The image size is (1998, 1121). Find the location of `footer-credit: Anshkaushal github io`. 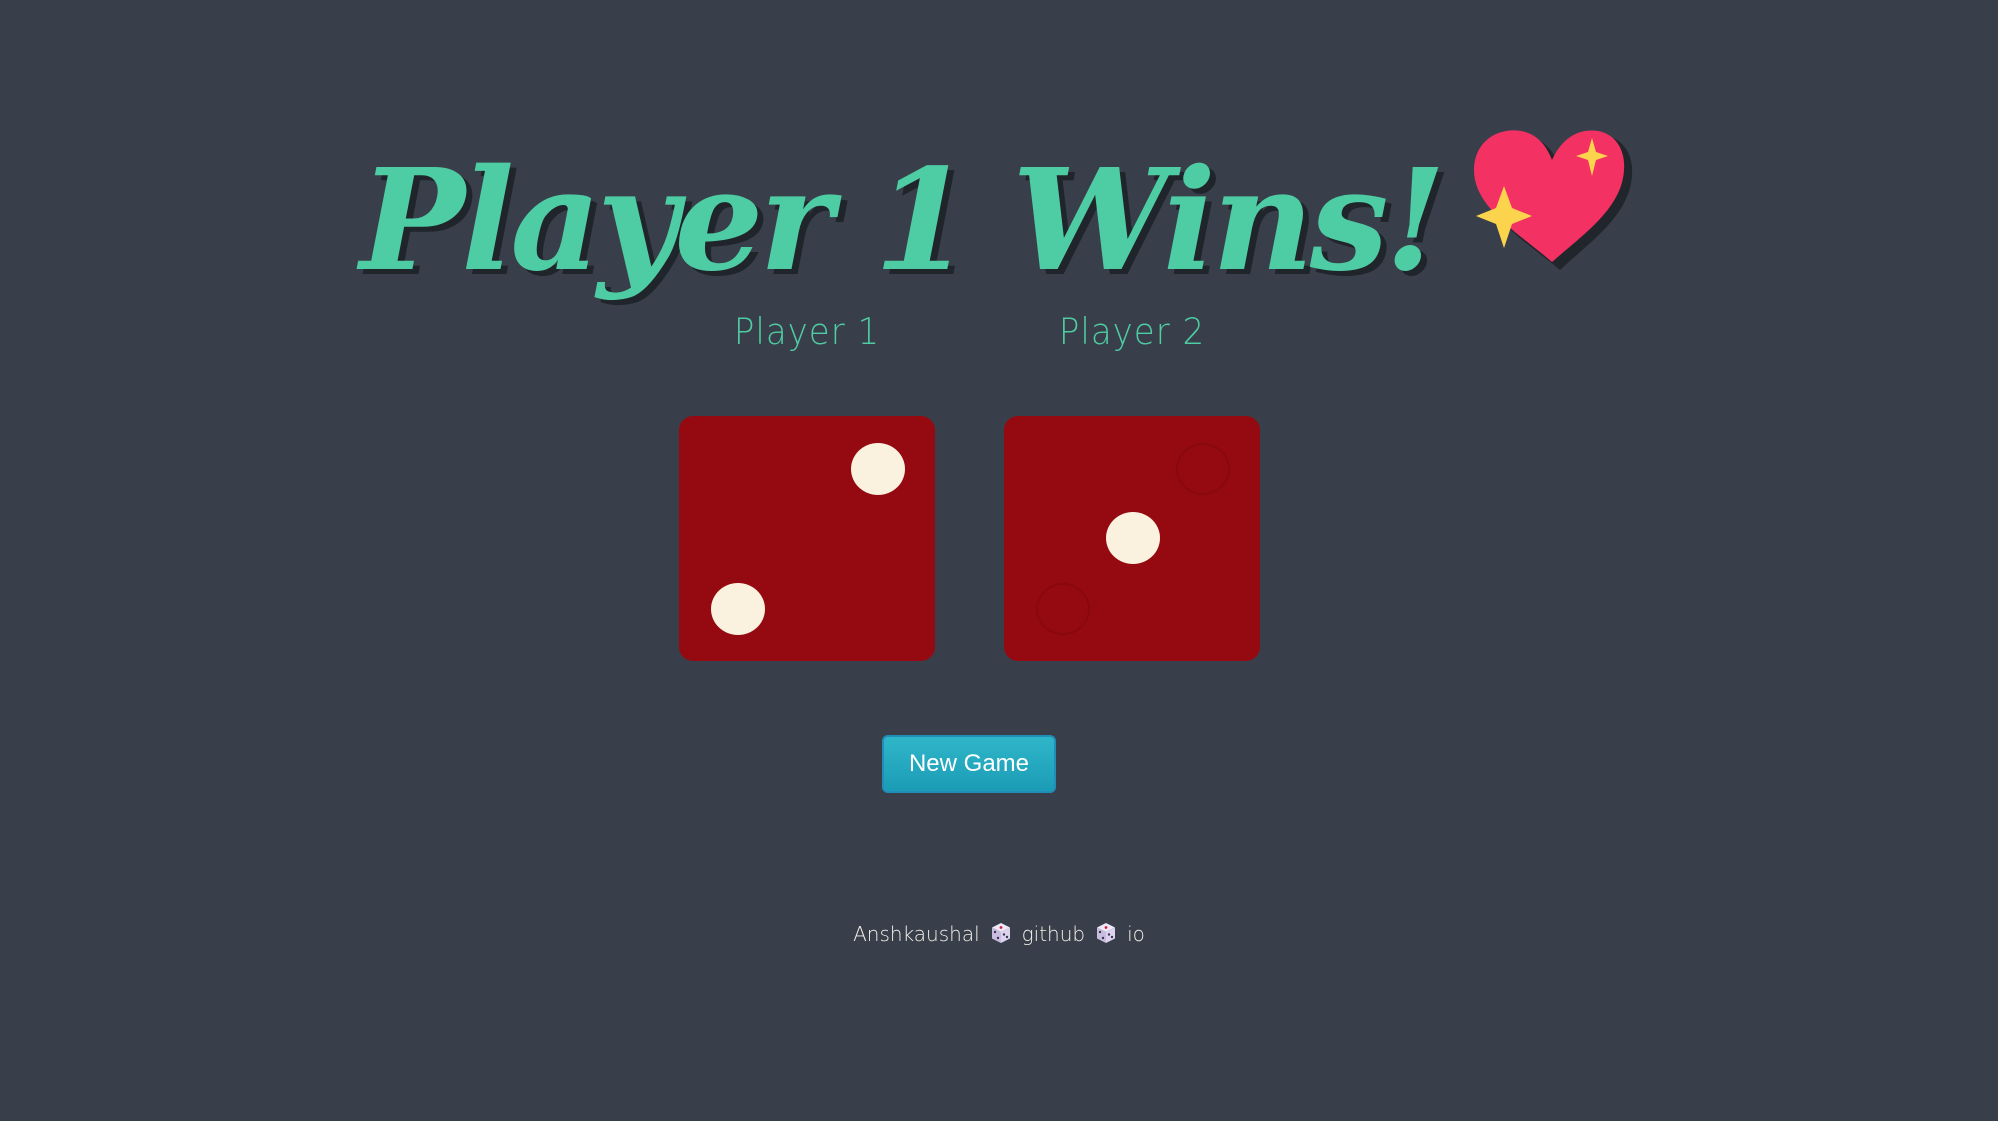

footer-credit: Anshkaushal github io is located at coordinates (999, 935).